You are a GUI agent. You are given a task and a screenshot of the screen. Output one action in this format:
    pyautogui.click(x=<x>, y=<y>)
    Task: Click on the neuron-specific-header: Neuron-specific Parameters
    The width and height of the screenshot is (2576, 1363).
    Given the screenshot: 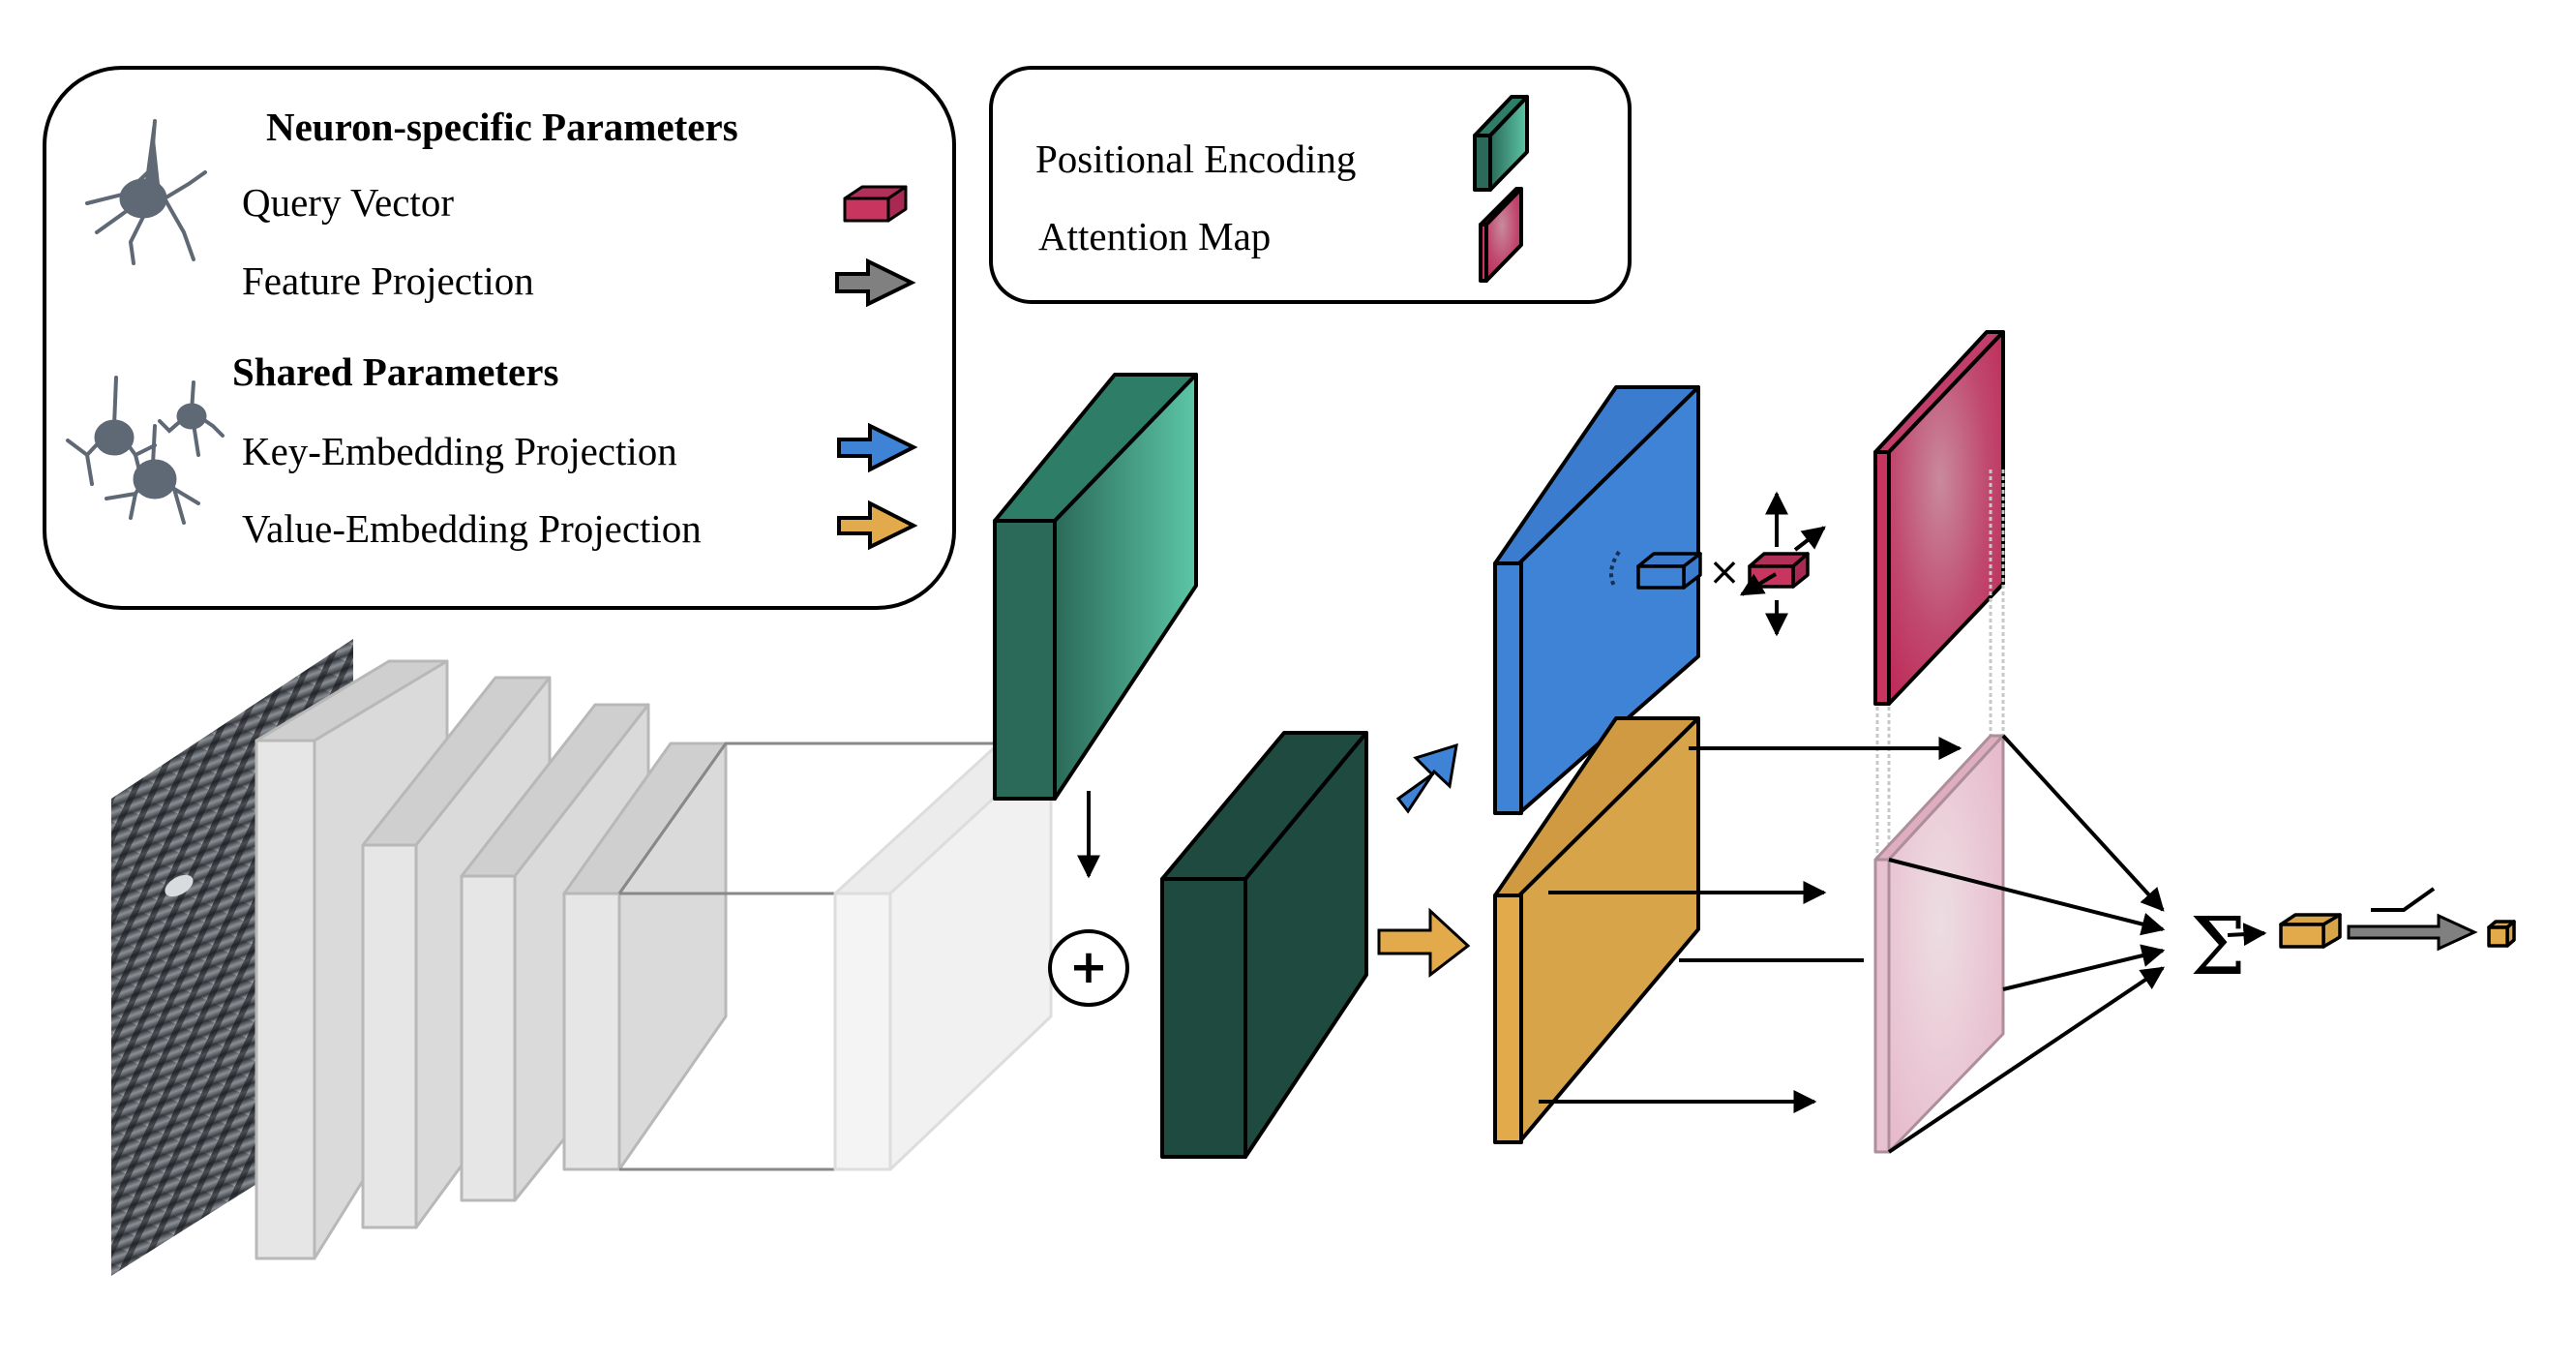 What is the action you would take?
    pyautogui.click(x=502, y=127)
    